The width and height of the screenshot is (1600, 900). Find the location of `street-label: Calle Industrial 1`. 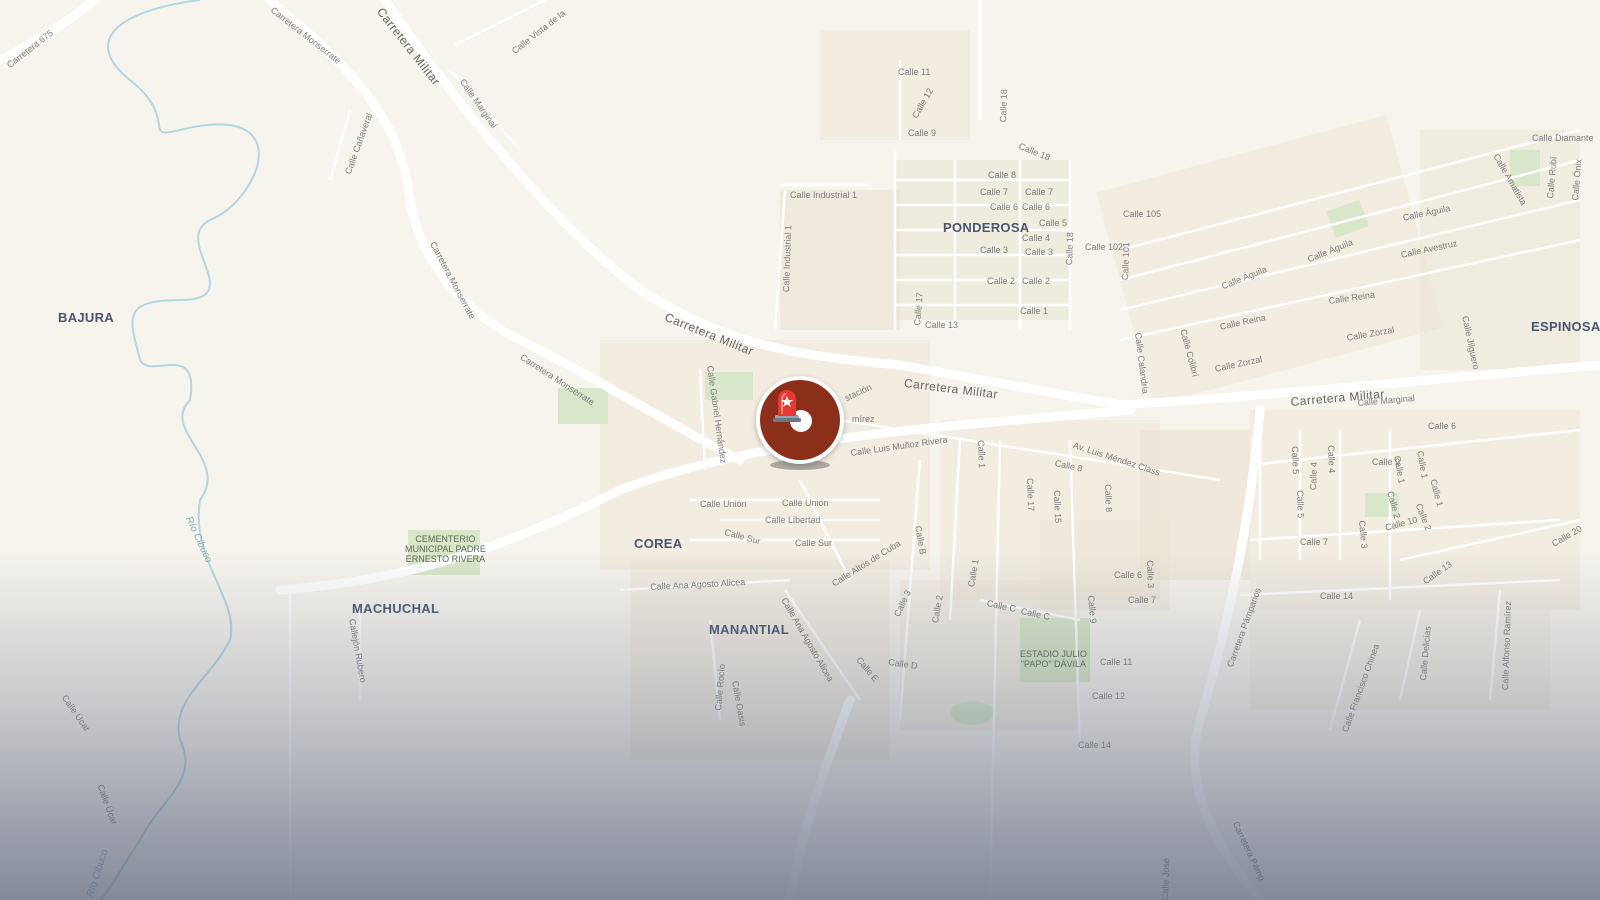

street-label: Calle Industrial 1 is located at coordinates (824, 195).